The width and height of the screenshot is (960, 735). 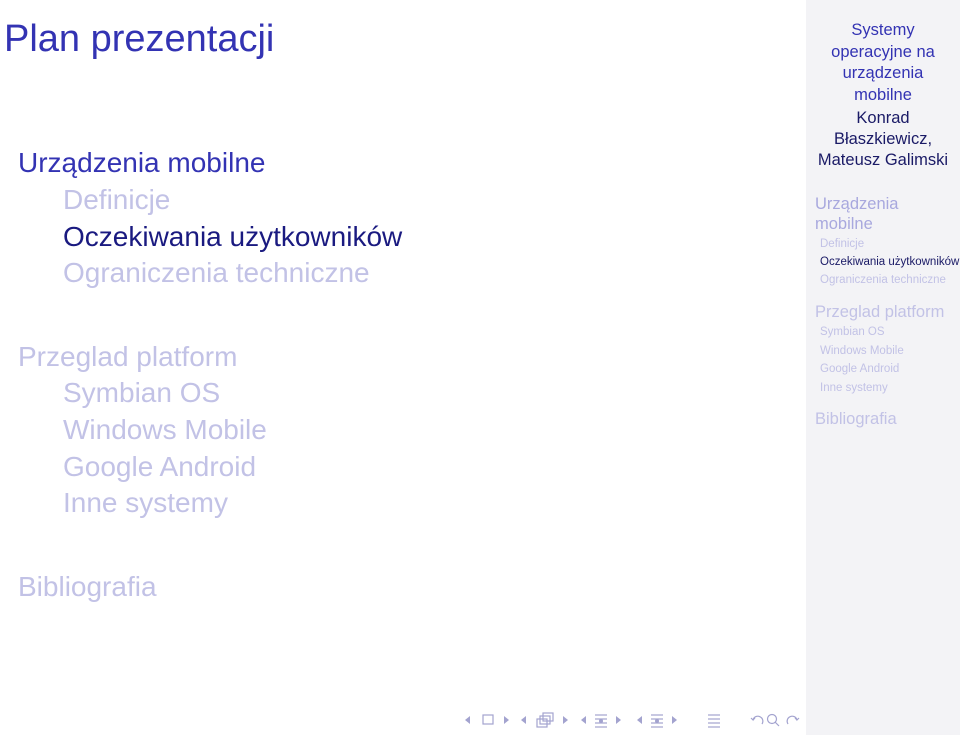 I want to click on sidebar-item-windows-mobile: Windows Mobile, so click(x=862, y=351).